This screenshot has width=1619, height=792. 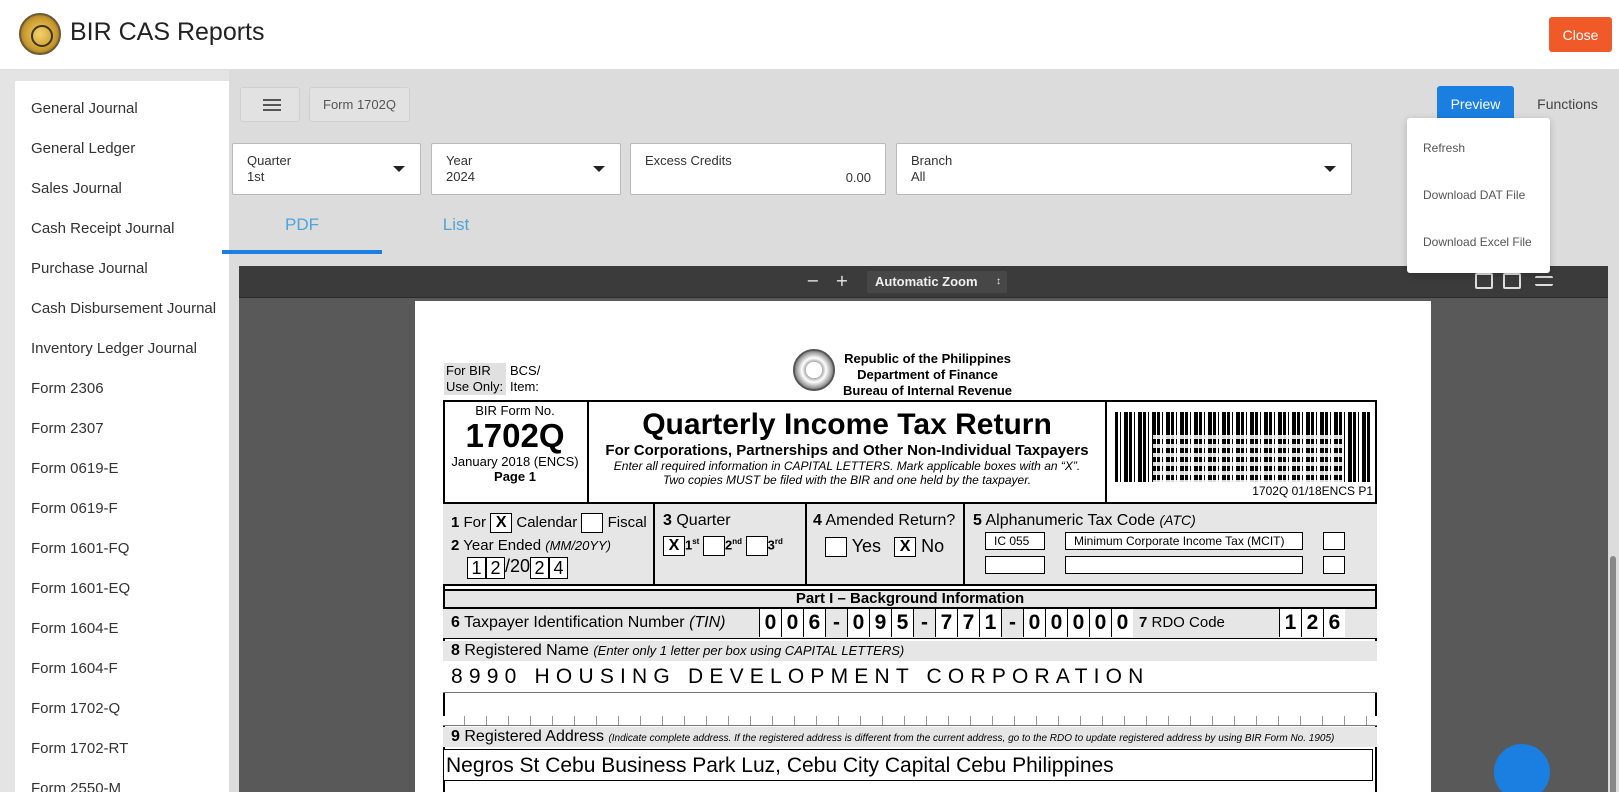 What do you see at coordinates (814, 623) in the screenshot?
I see `tin-digit: 6` at bounding box center [814, 623].